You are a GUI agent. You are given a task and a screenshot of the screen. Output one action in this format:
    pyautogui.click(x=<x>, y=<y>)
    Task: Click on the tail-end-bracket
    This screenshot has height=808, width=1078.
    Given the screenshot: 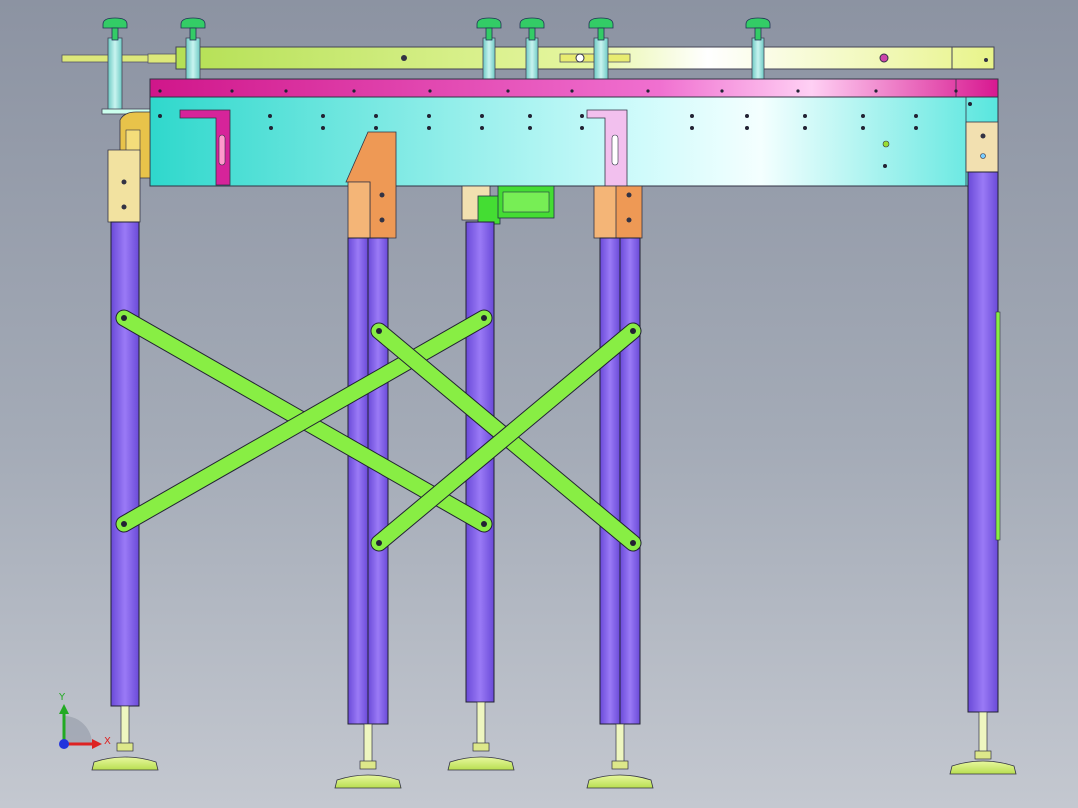 What is the action you would take?
    pyautogui.click(x=982, y=147)
    